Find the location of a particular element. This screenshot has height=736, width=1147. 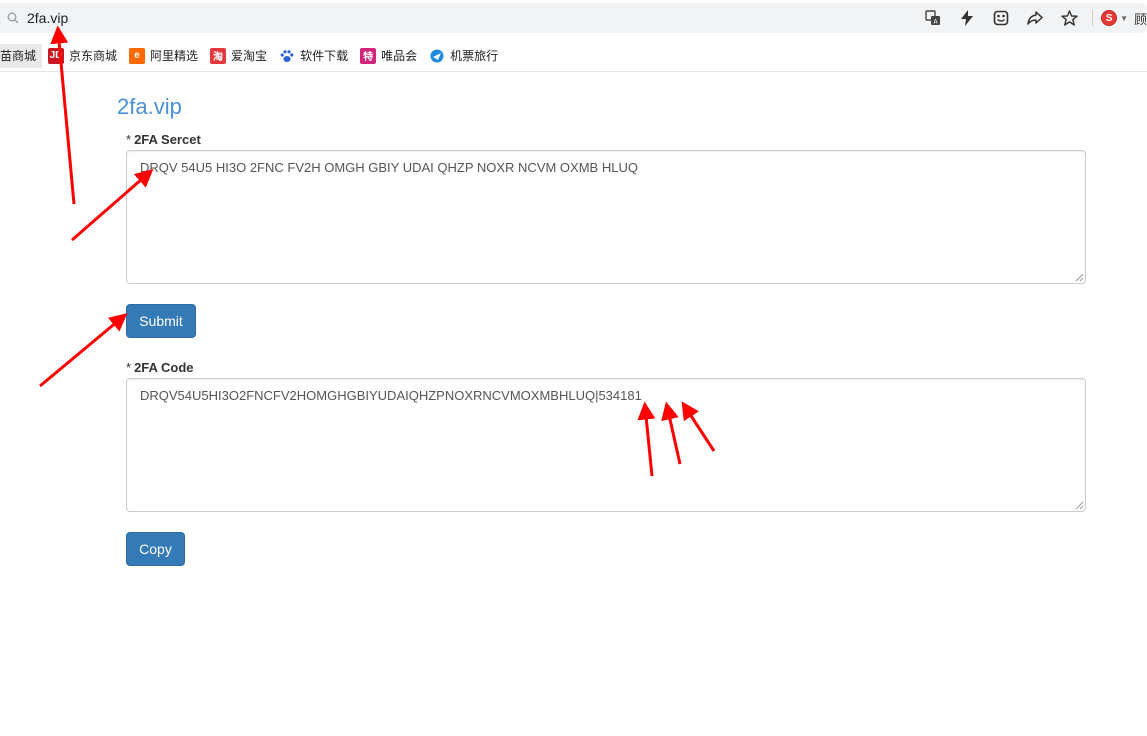

bolt-icon is located at coordinates (967, 18).